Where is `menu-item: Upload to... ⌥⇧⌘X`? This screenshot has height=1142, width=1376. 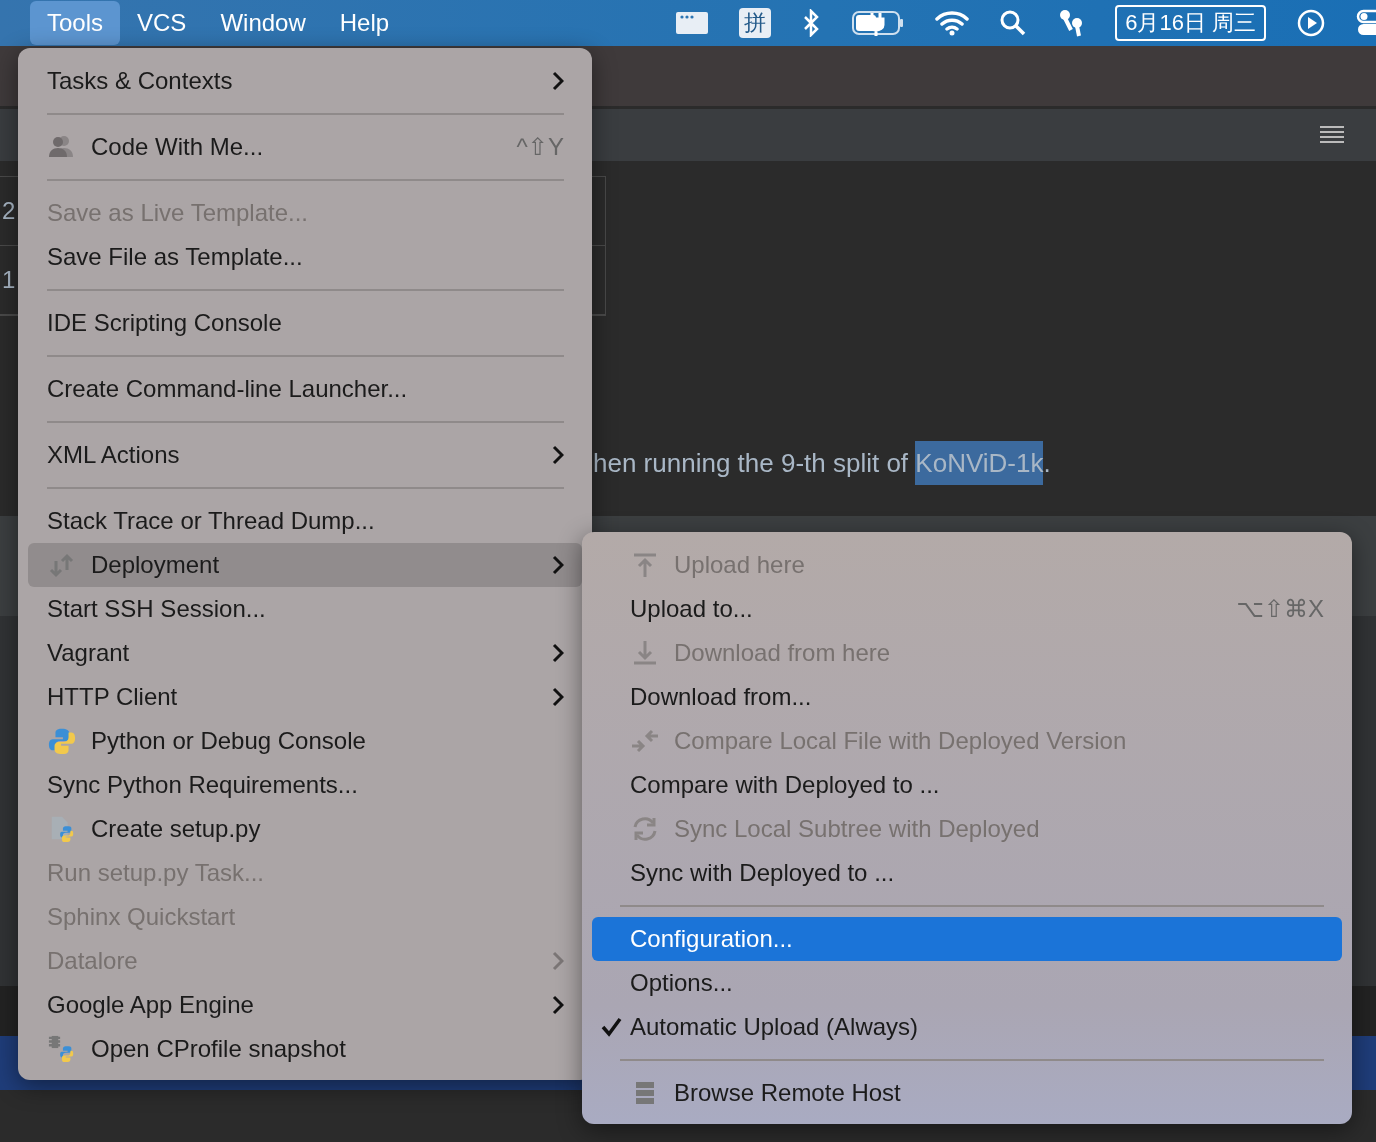 menu-item: Upload to... ⌥⇧⌘X is located at coordinates (967, 609).